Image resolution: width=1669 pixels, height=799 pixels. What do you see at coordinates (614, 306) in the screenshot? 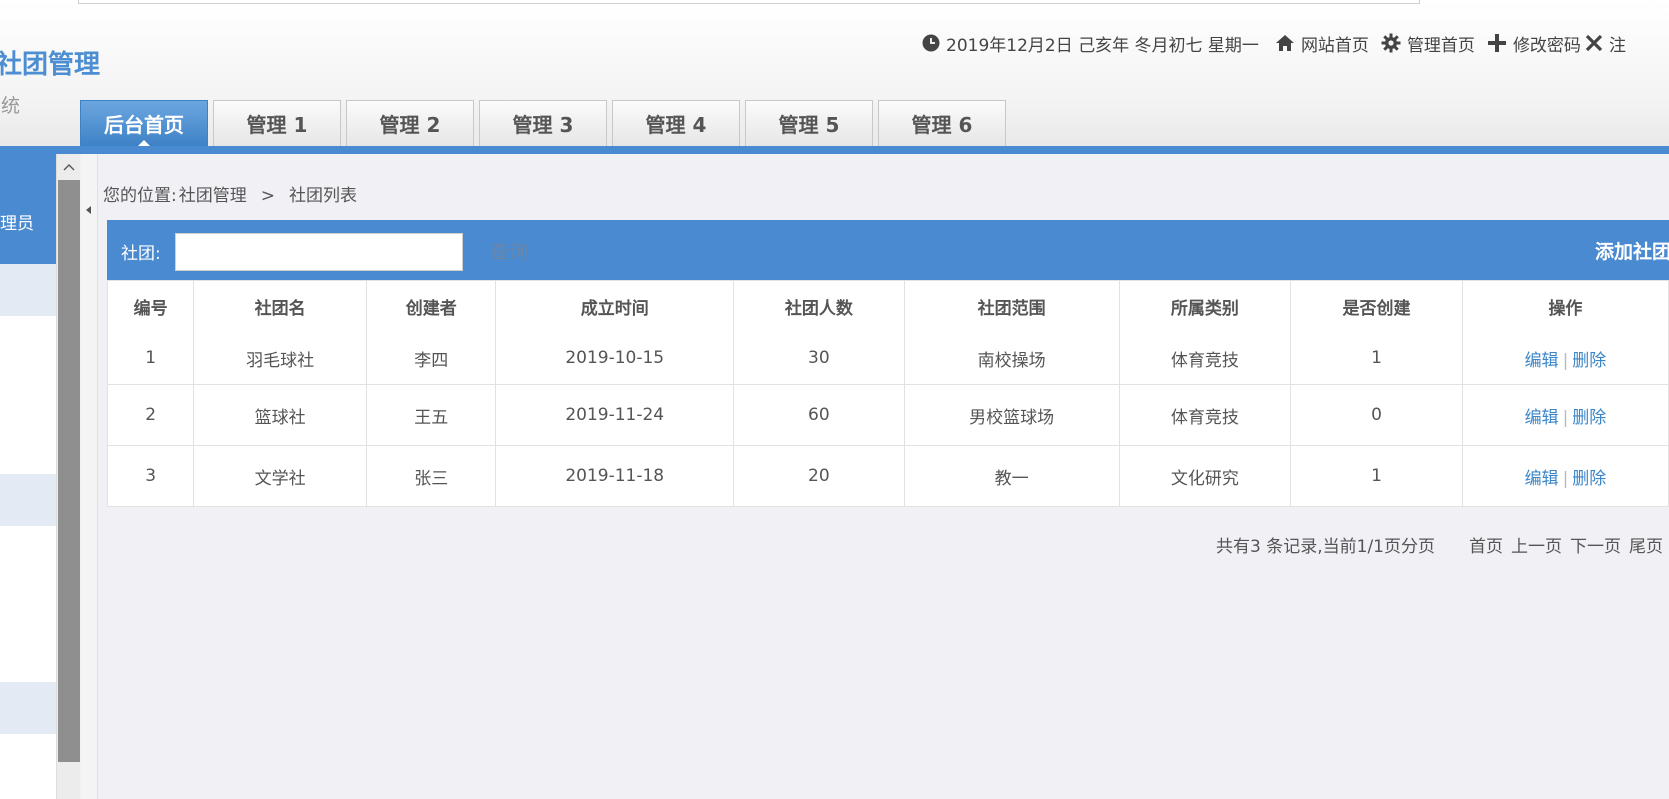
I see `col-header-date: 成立时间` at bounding box center [614, 306].